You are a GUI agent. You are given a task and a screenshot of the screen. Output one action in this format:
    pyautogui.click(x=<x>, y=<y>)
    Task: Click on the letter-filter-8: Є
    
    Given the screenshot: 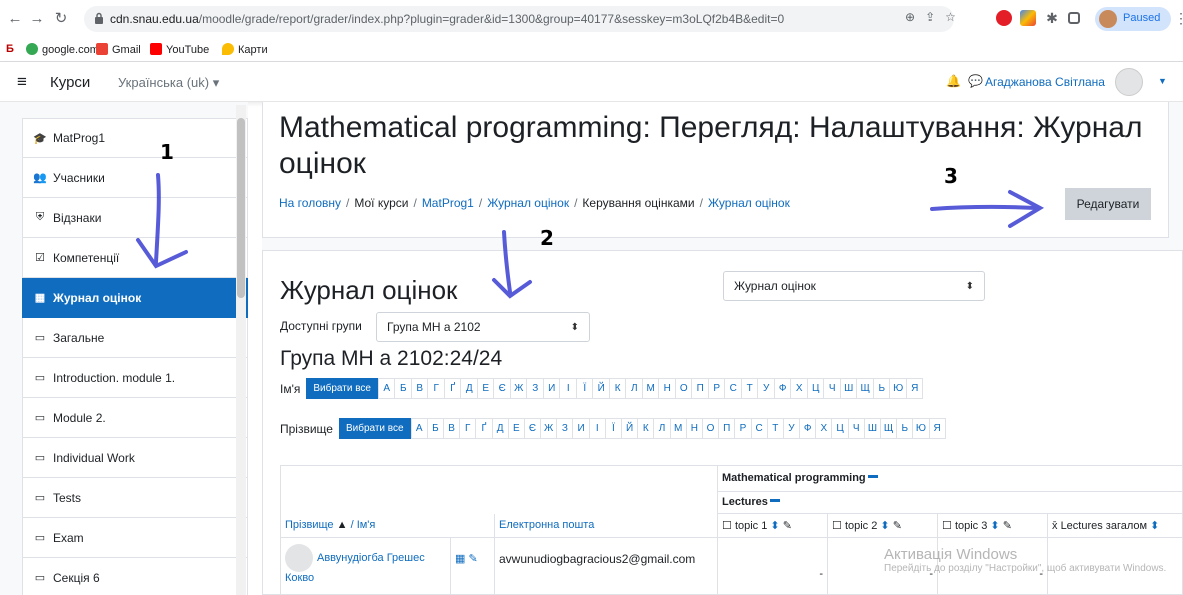 What is the action you would take?
    pyautogui.click(x=501, y=388)
    